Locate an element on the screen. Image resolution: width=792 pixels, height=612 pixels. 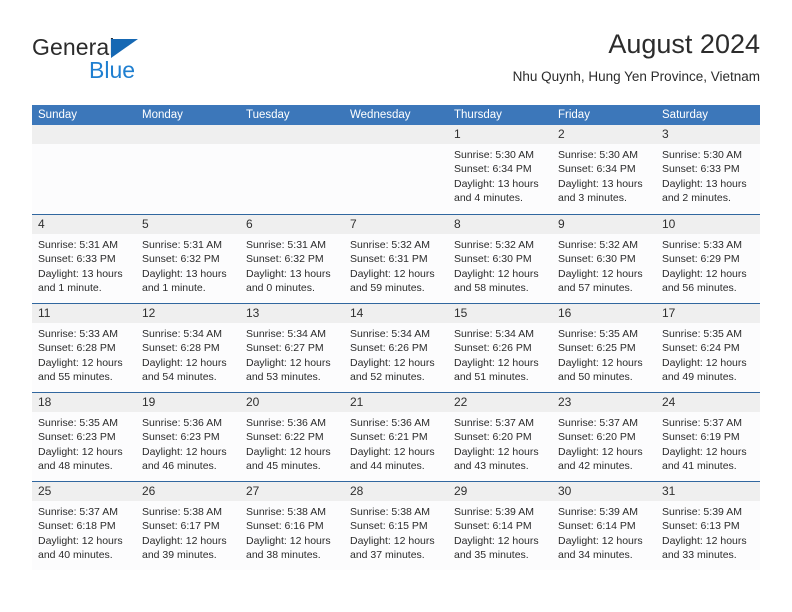
day-number: 1 is located at coordinates (457, 134).